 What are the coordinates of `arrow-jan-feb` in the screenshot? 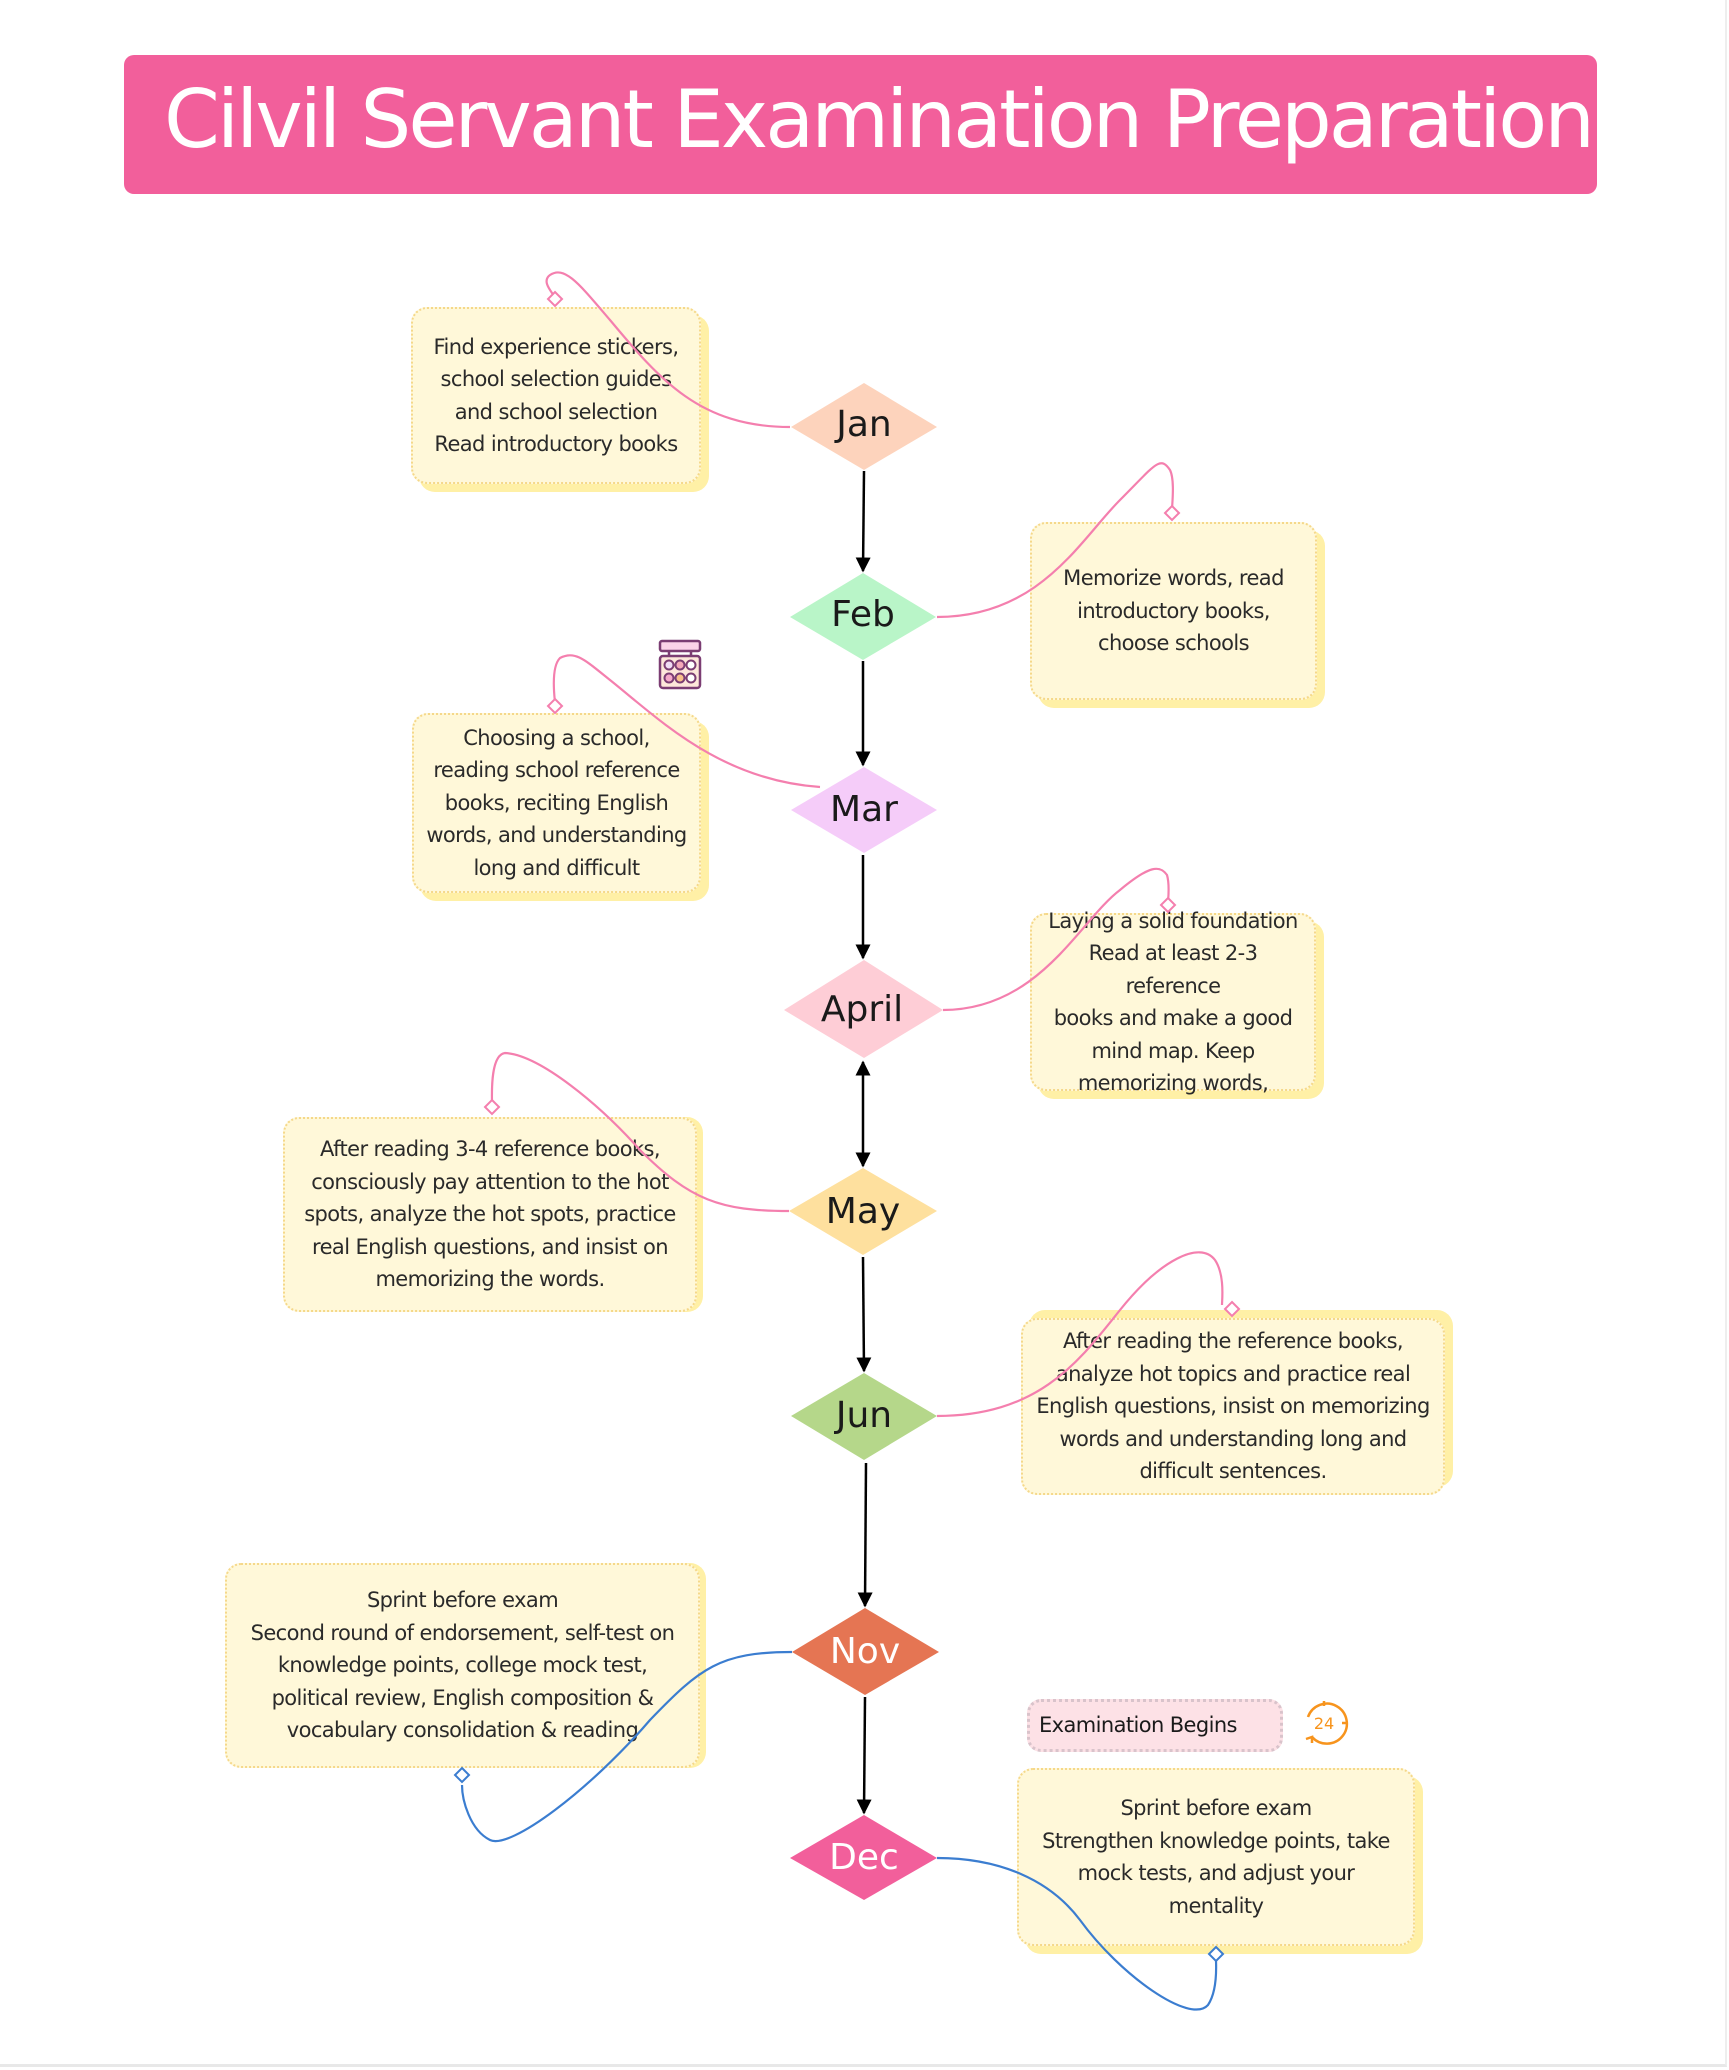 It's located at (863, 521).